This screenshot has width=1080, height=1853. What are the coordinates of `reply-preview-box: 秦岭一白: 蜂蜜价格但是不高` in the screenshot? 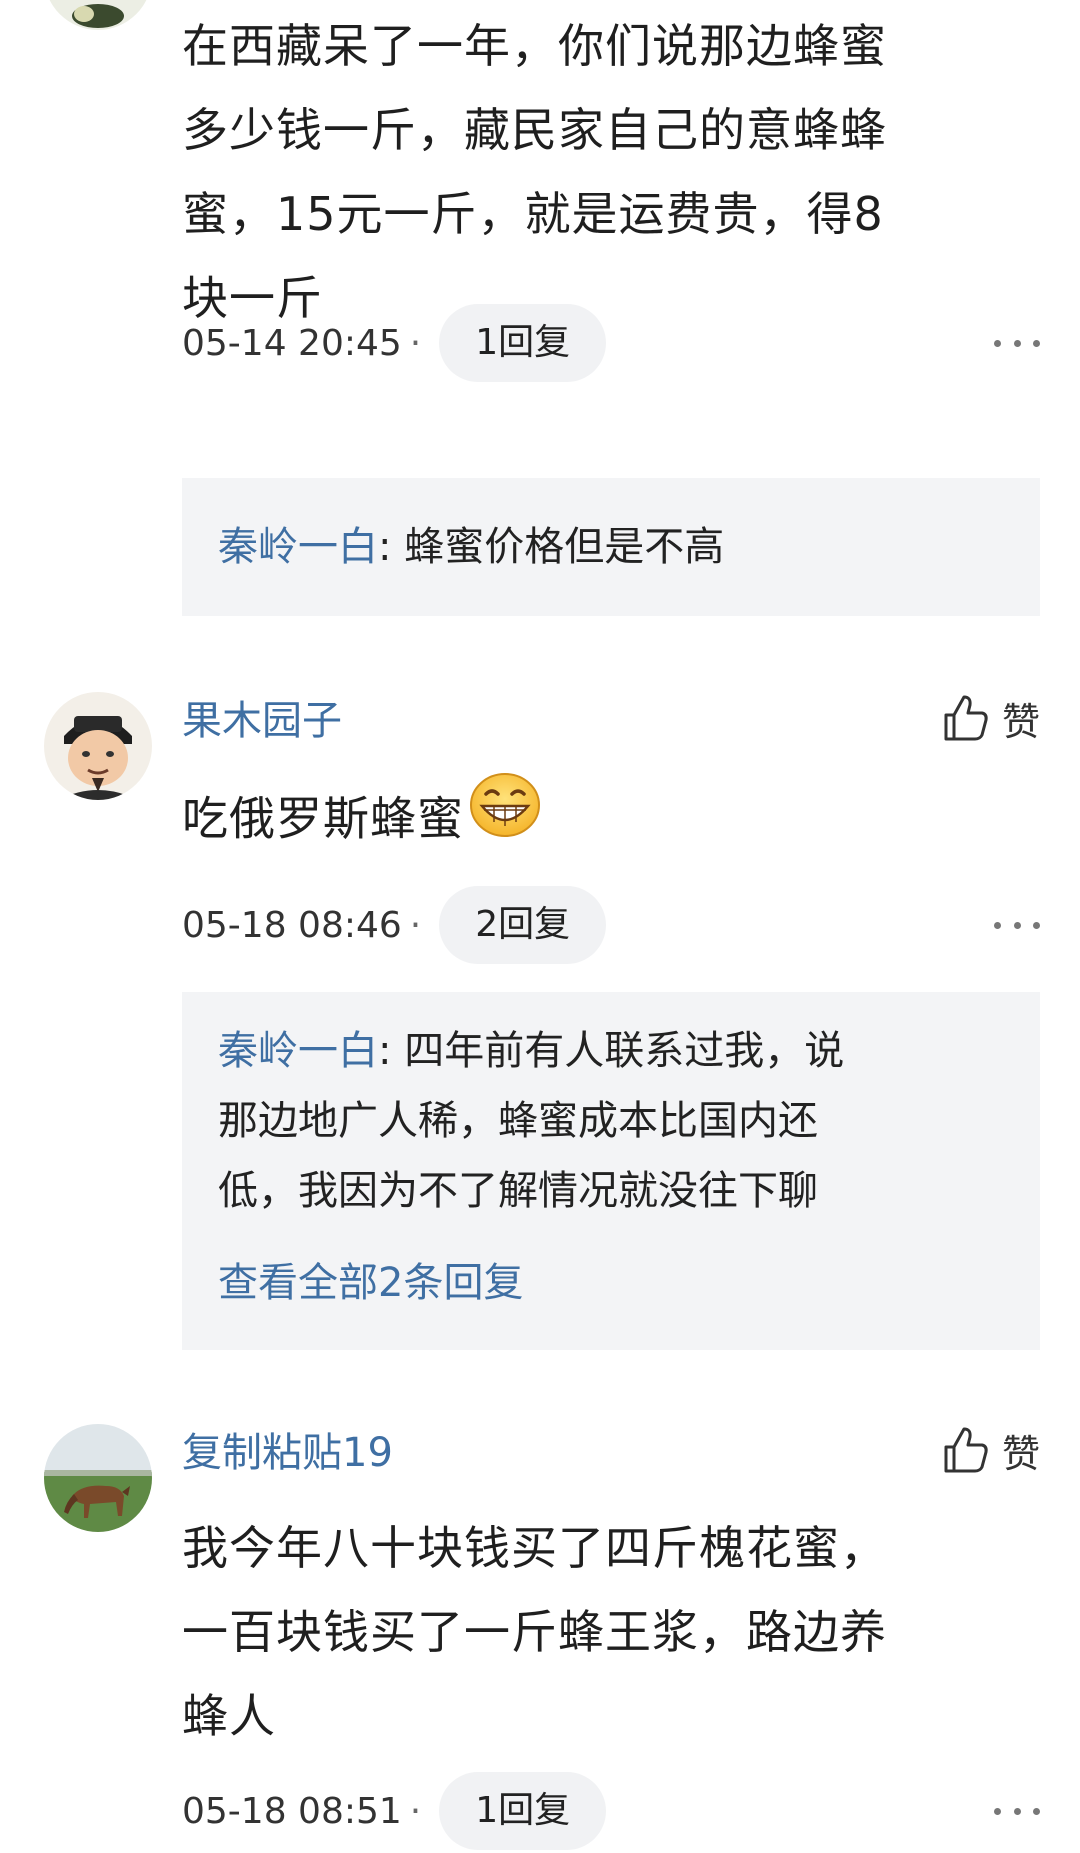 It's located at (611, 547).